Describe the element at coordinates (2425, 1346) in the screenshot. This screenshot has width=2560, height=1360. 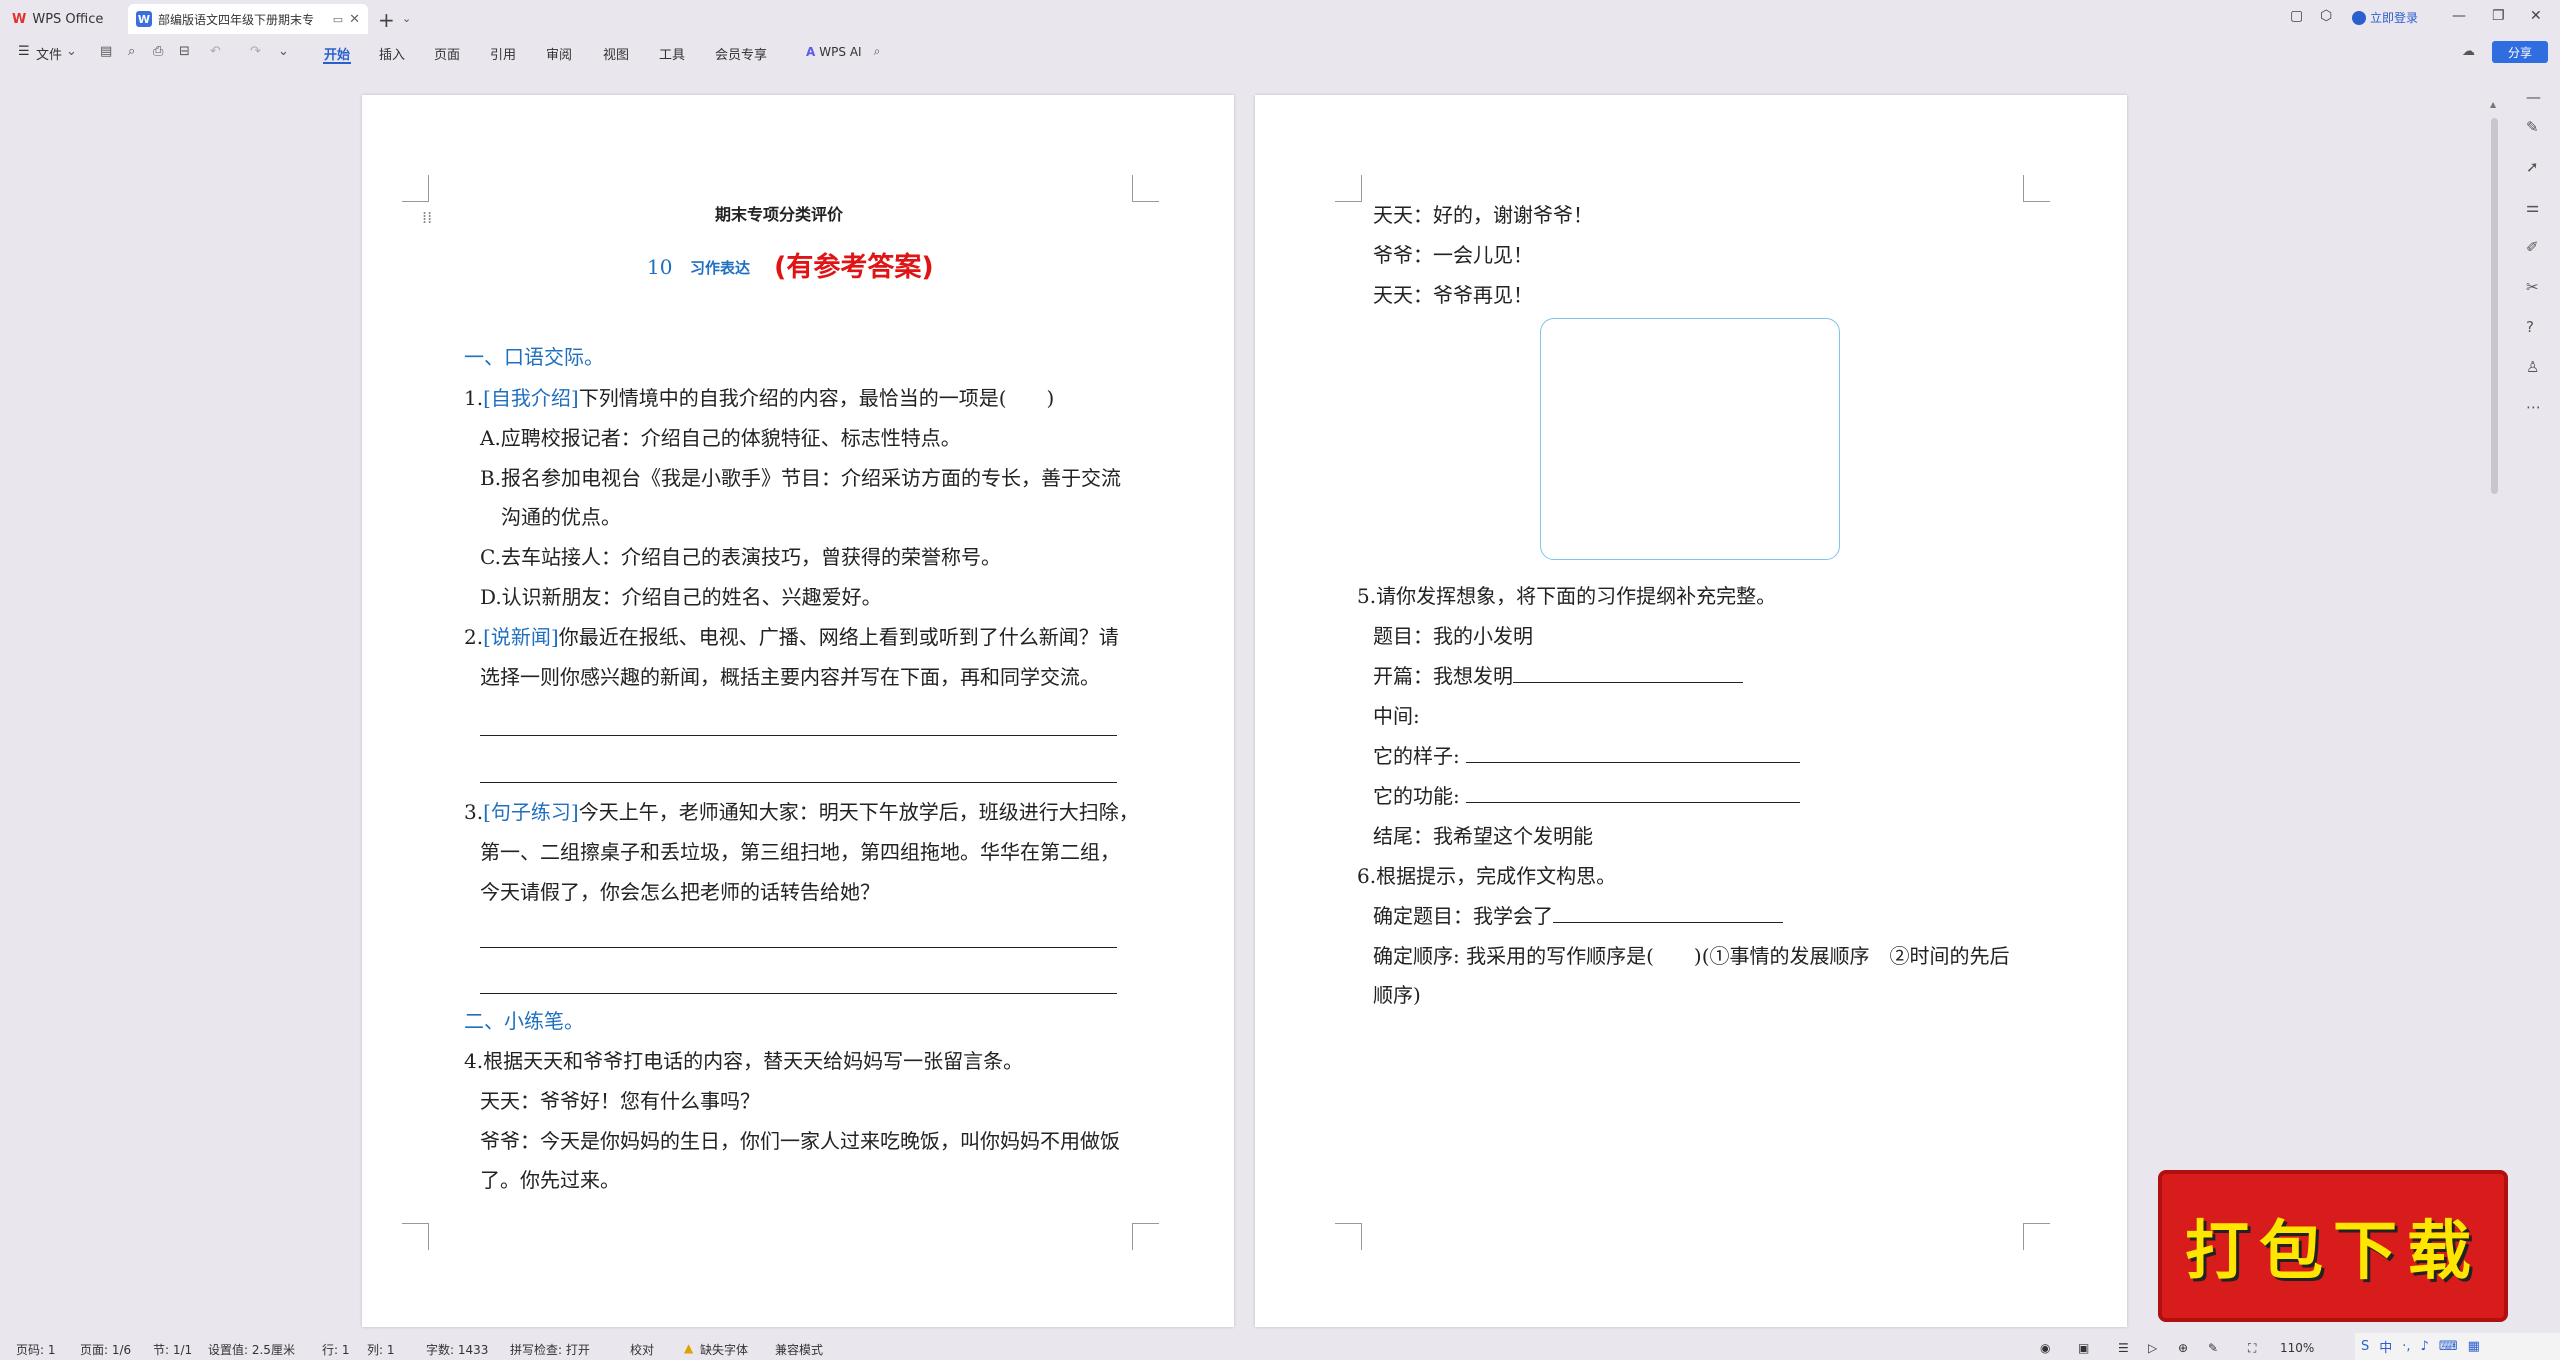
I see `microphone-icon: ♪` at that location.